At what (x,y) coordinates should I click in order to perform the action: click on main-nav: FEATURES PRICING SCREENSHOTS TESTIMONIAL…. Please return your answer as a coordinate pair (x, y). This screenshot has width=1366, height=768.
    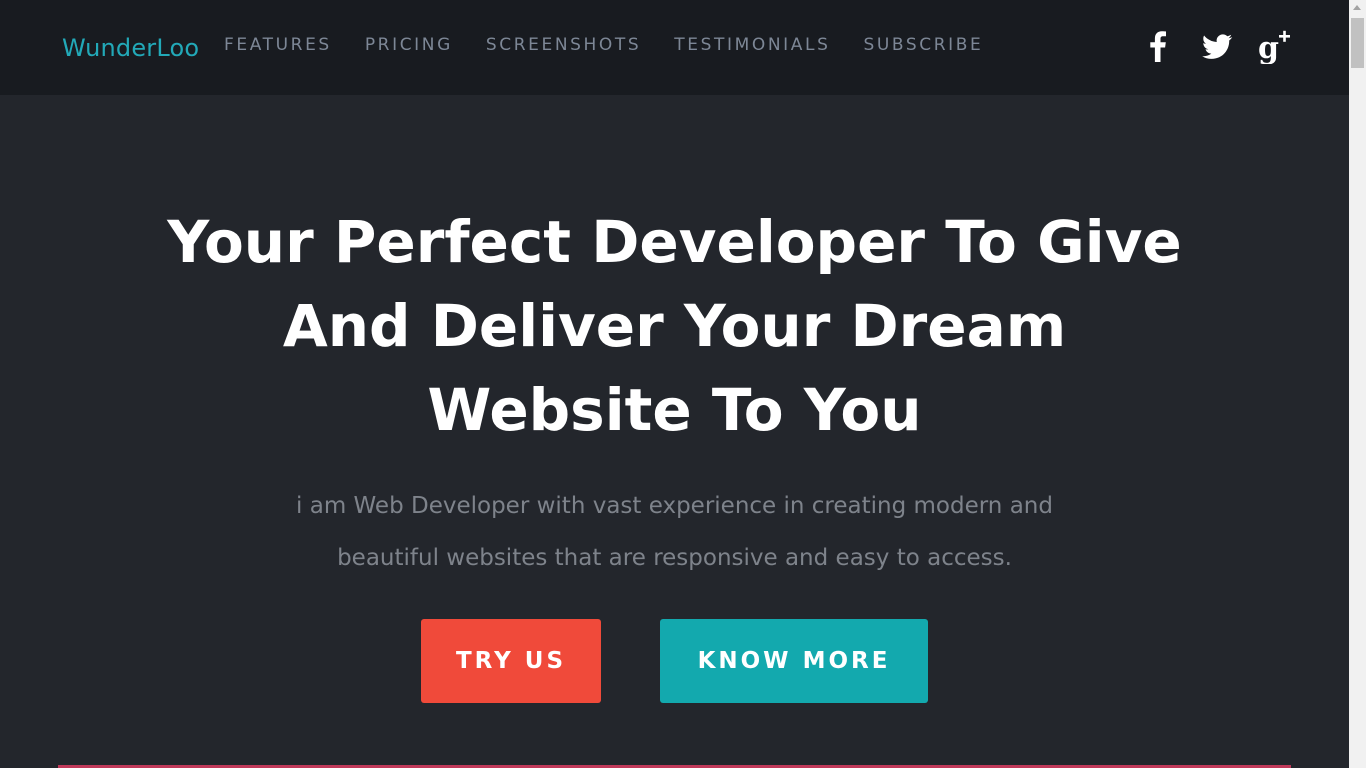
    Looking at the image, I should click on (620, 45).